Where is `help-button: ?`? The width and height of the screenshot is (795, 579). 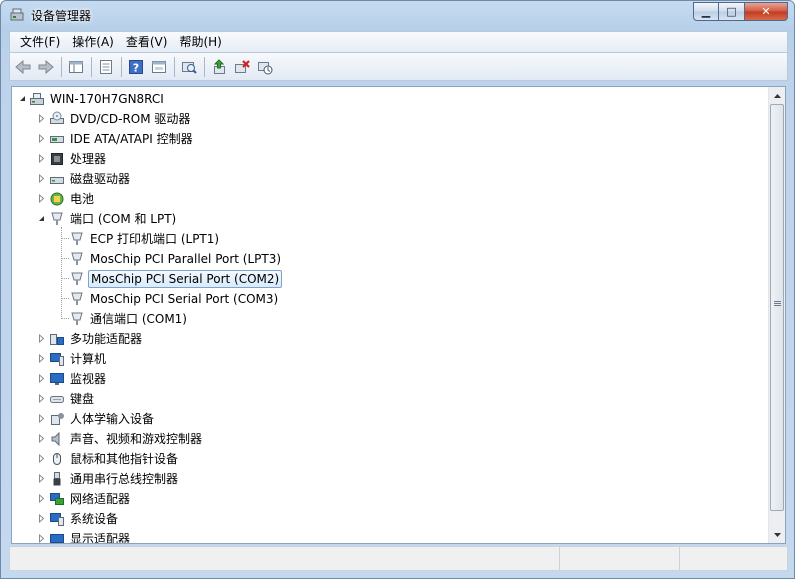 help-button: ? is located at coordinates (136, 67).